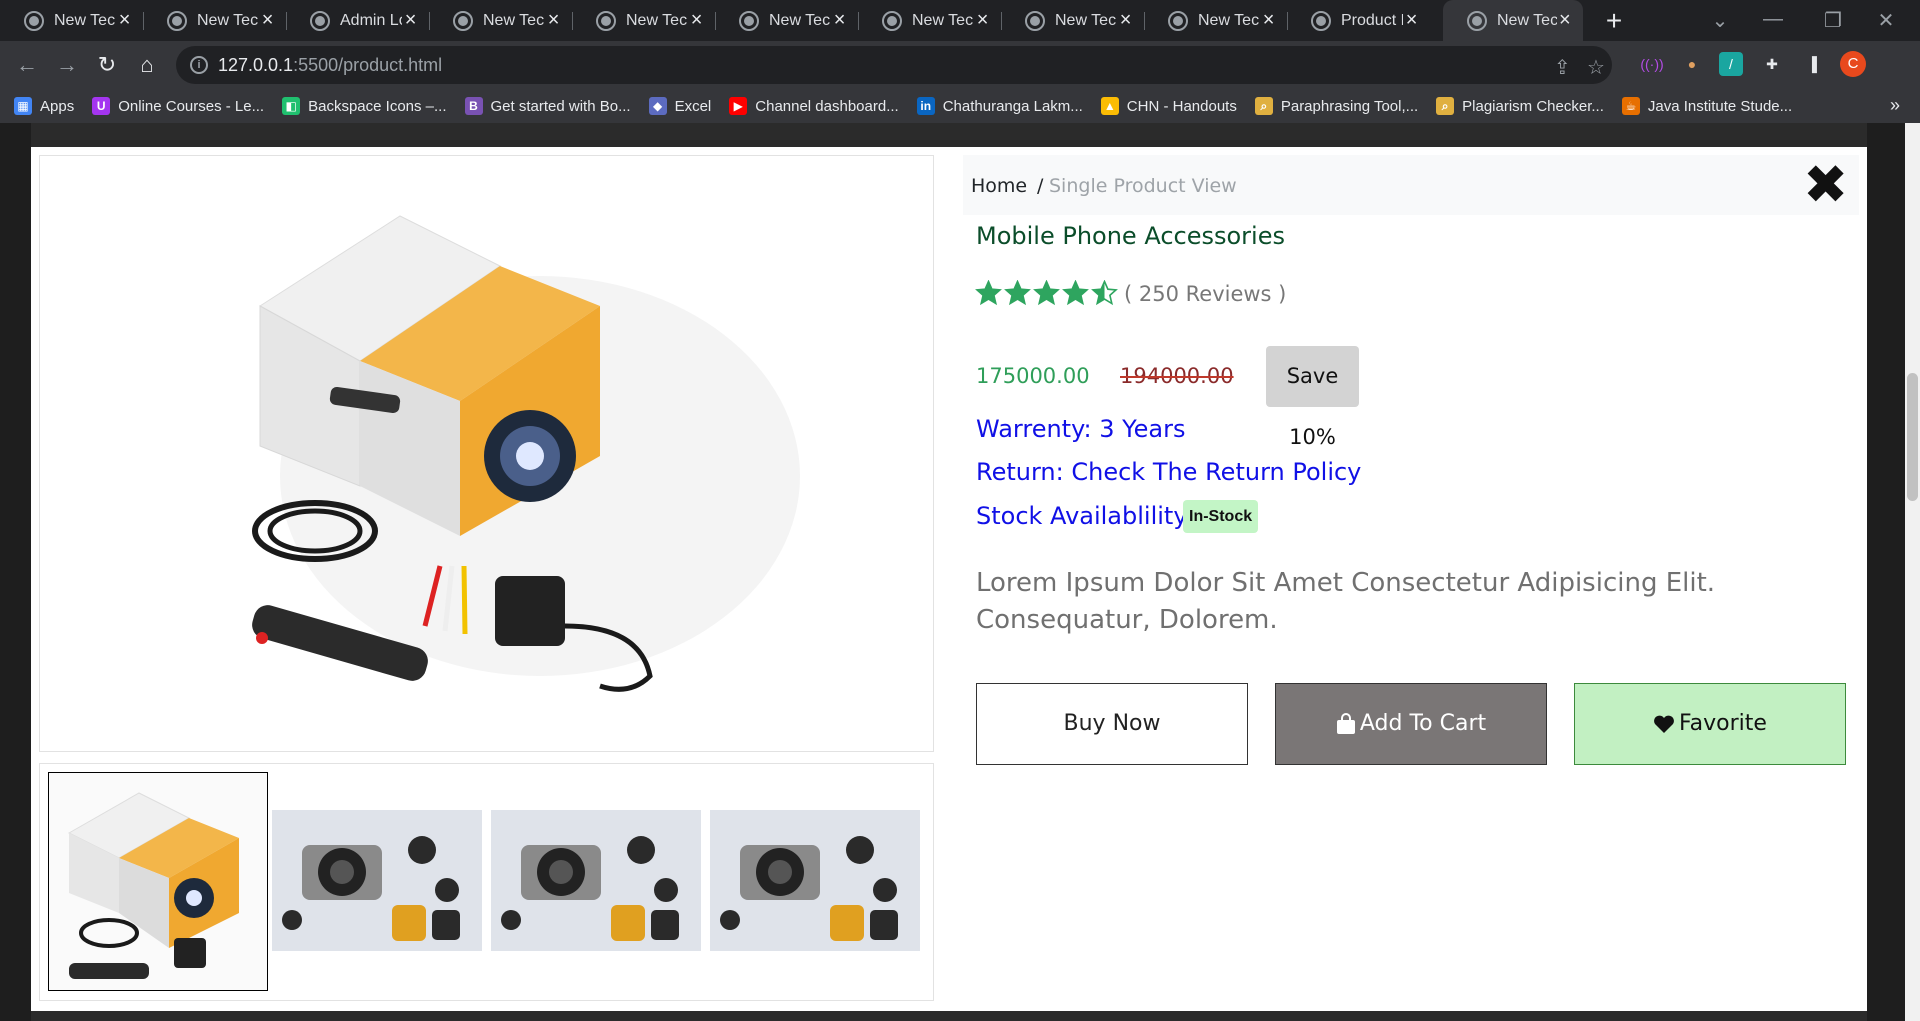 The height and width of the screenshot is (1021, 1920). What do you see at coordinates (1912, 437) in the screenshot?
I see `scrollbar-thumb` at bounding box center [1912, 437].